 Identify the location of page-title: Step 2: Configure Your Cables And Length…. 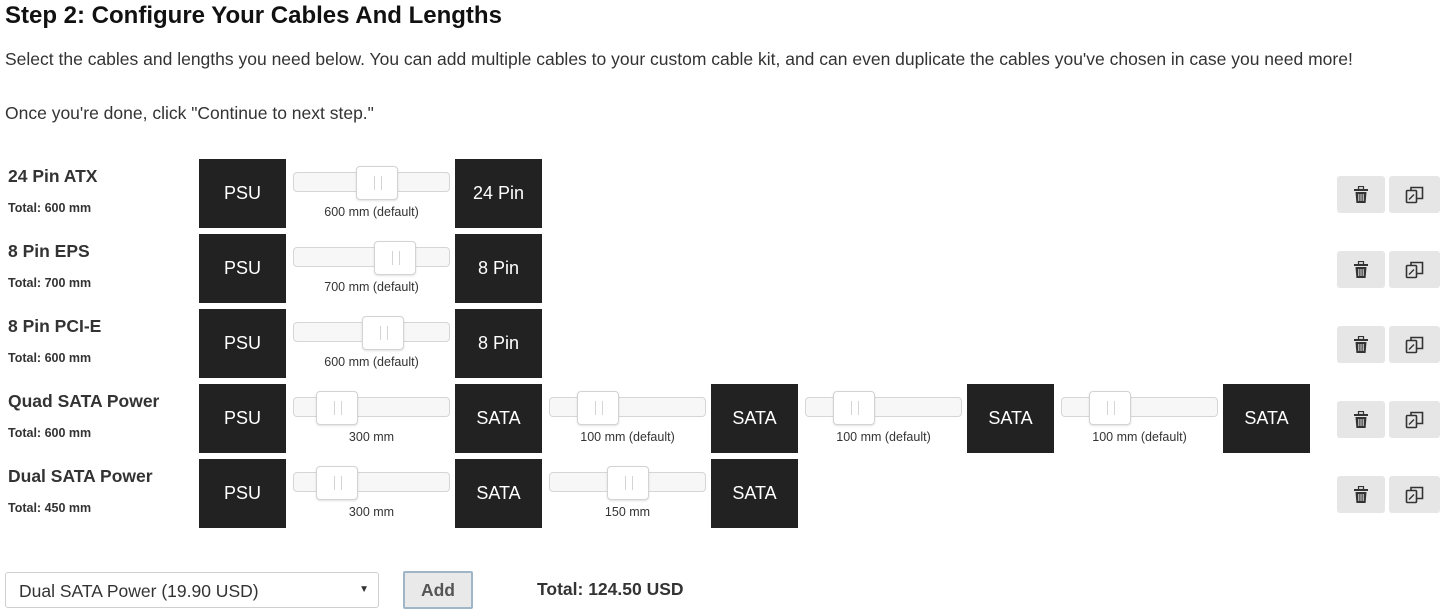
(253, 15).